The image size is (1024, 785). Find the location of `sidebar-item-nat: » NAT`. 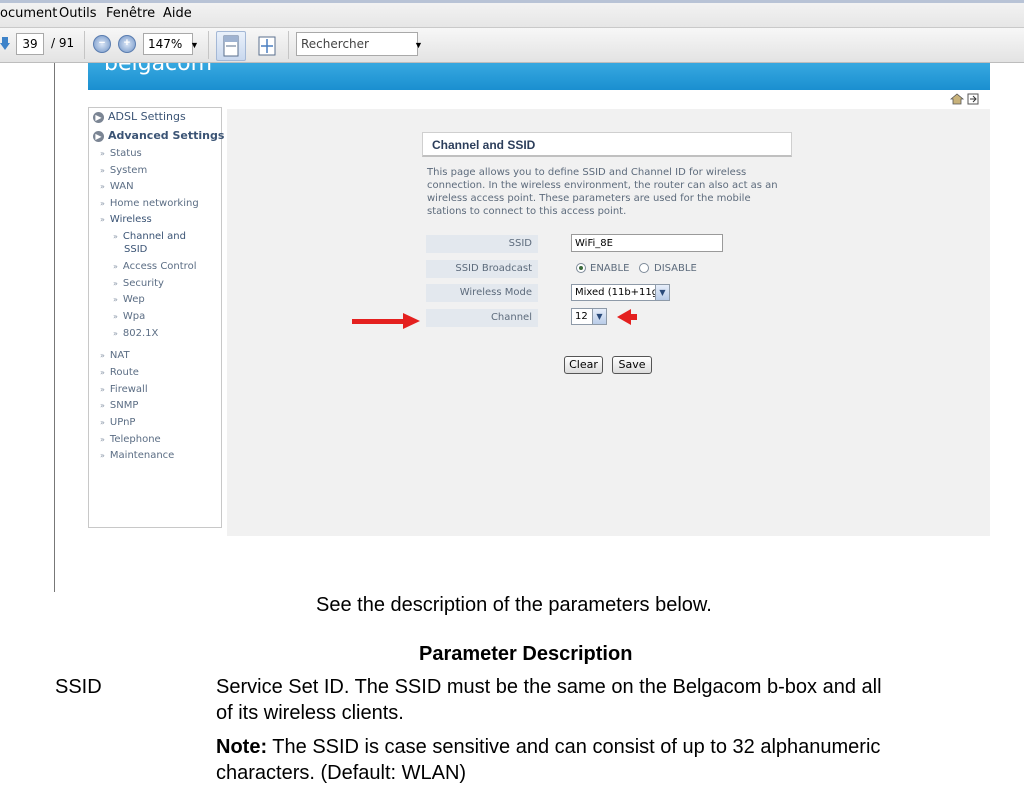

sidebar-item-nat: » NAT is located at coordinates (115, 355).